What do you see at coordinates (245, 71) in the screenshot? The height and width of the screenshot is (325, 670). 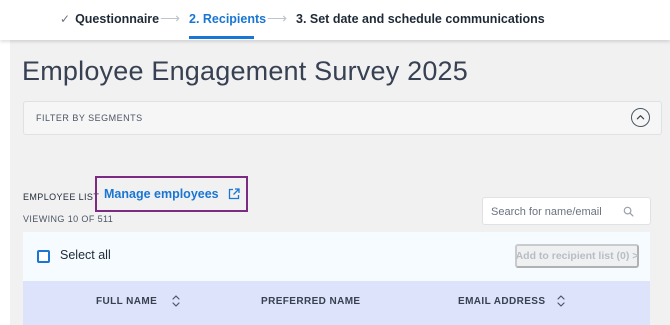 I see `page-title: Employee Engagement Survey 2025` at bounding box center [245, 71].